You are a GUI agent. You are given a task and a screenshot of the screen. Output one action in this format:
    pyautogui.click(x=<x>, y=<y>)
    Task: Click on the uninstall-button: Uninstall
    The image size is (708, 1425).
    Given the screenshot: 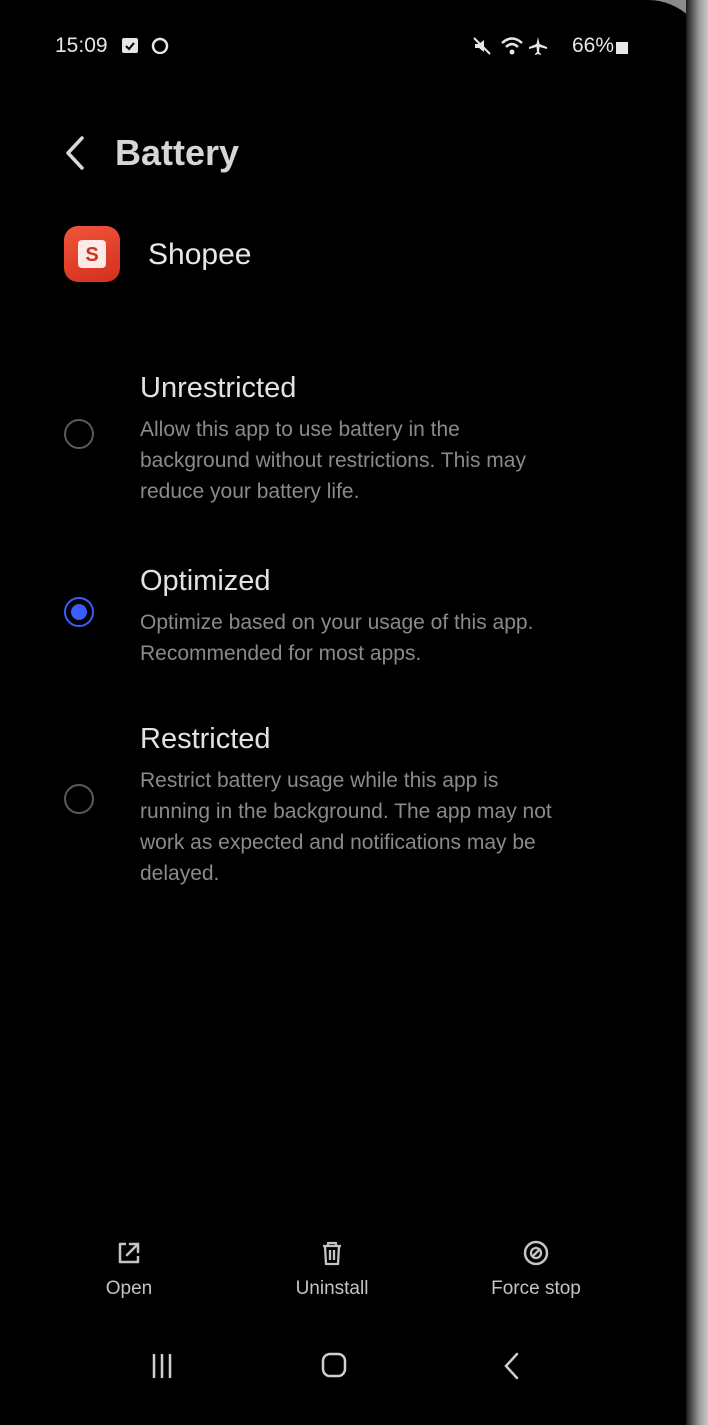 What is the action you would take?
    pyautogui.click(x=332, y=1265)
    